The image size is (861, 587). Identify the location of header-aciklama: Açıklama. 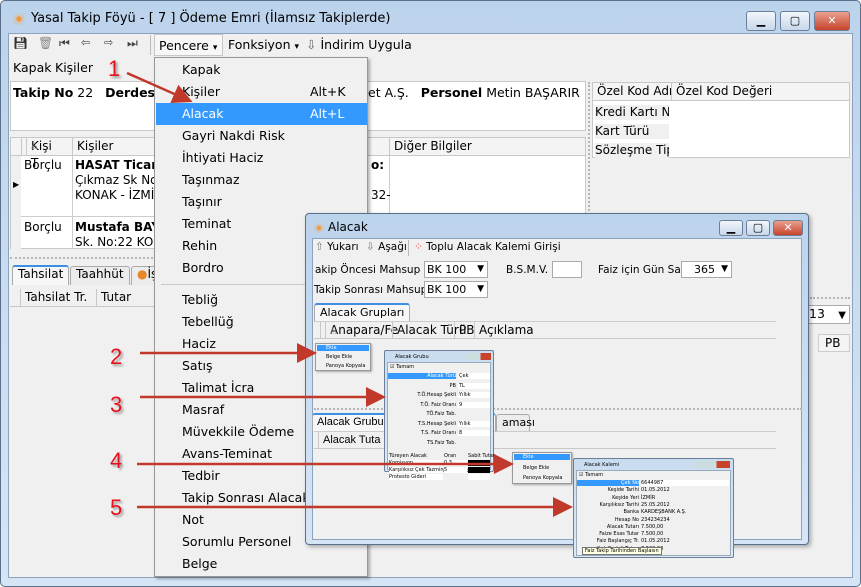
(504, 330).